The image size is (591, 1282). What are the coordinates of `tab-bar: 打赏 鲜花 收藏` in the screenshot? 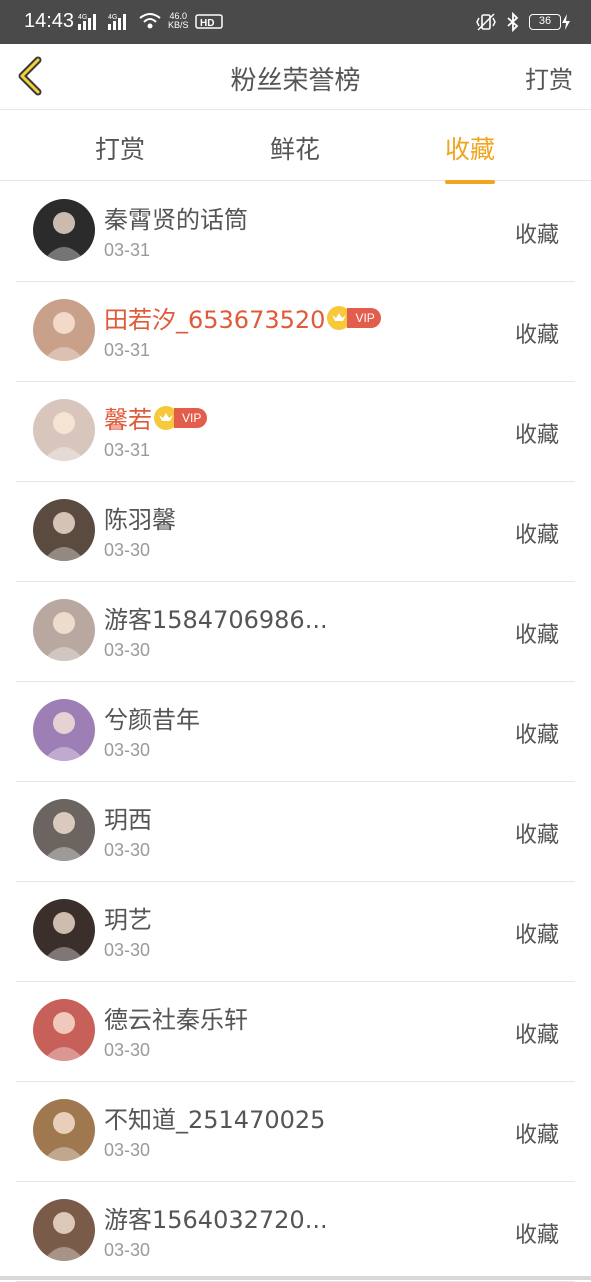 It's located at (295, 147).